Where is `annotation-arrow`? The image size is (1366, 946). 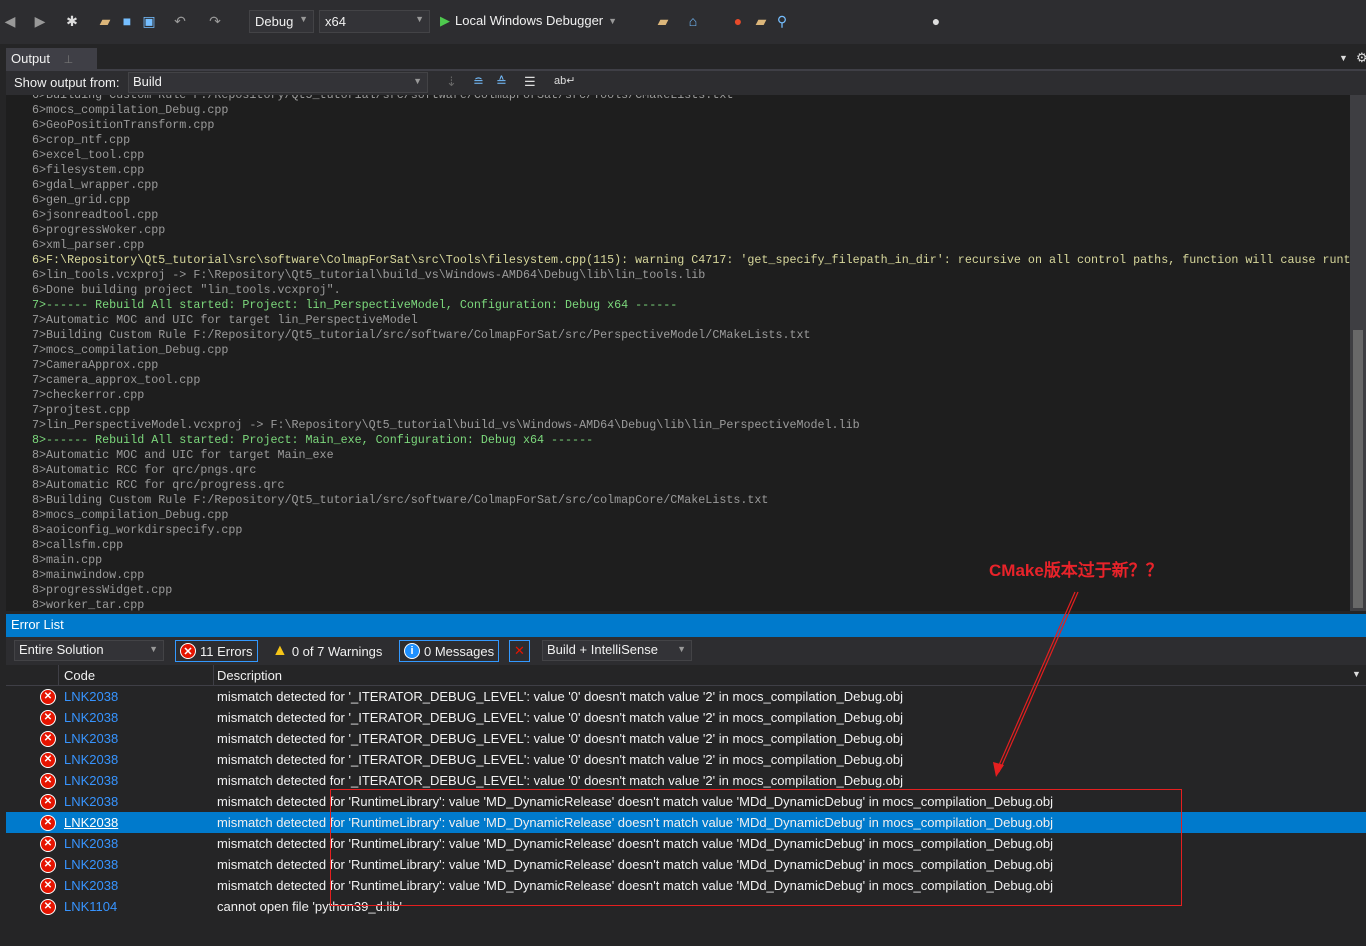
annotation-arrow is located at coordinates (1036, 684).